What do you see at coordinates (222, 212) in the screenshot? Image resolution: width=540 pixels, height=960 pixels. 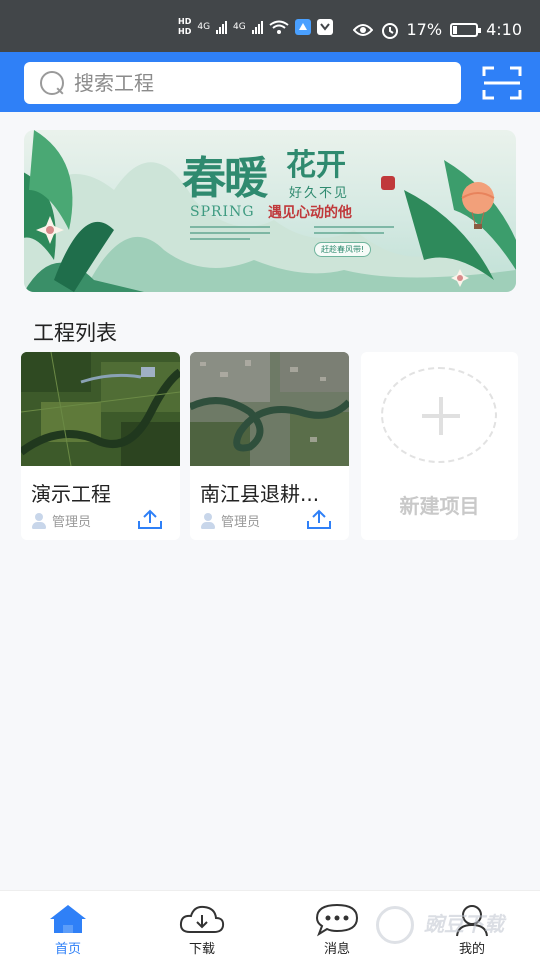 I see `banner-spring-text: SPRING` at bounding box center [222, 212].